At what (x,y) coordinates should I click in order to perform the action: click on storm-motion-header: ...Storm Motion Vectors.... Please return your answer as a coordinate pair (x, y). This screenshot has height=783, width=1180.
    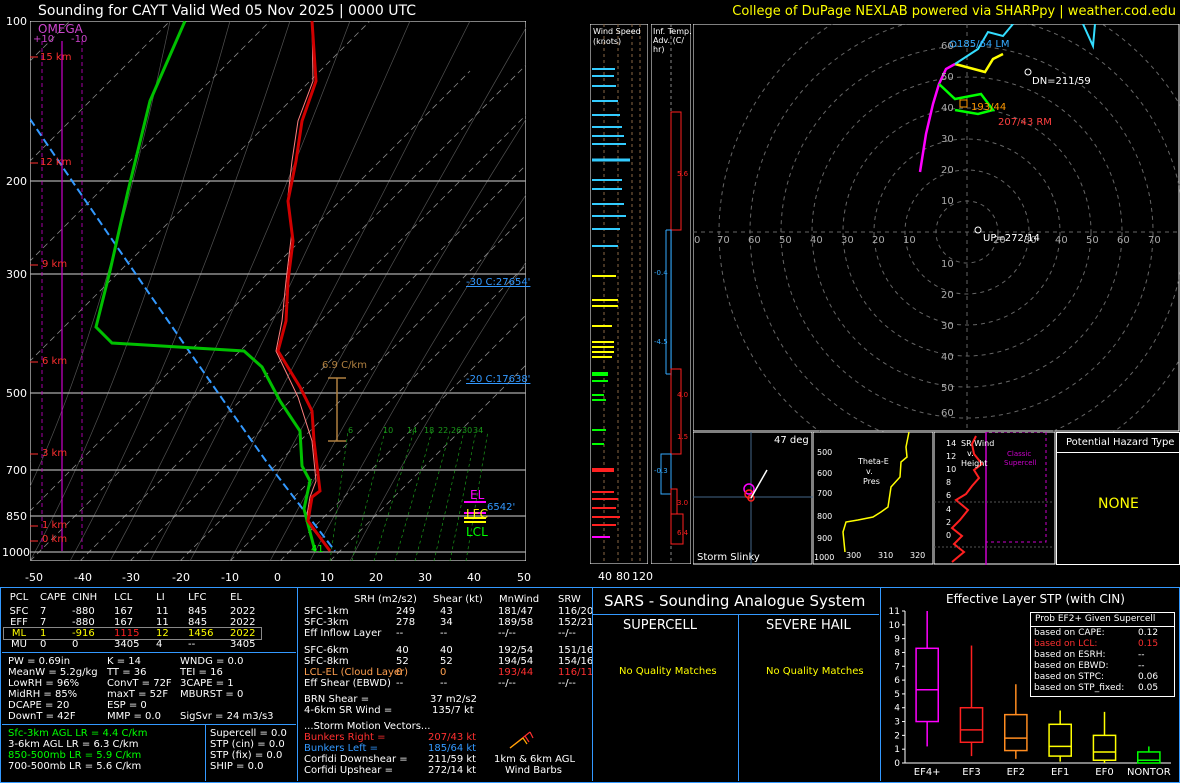
    Looking at the image, I should click on (367, 726).